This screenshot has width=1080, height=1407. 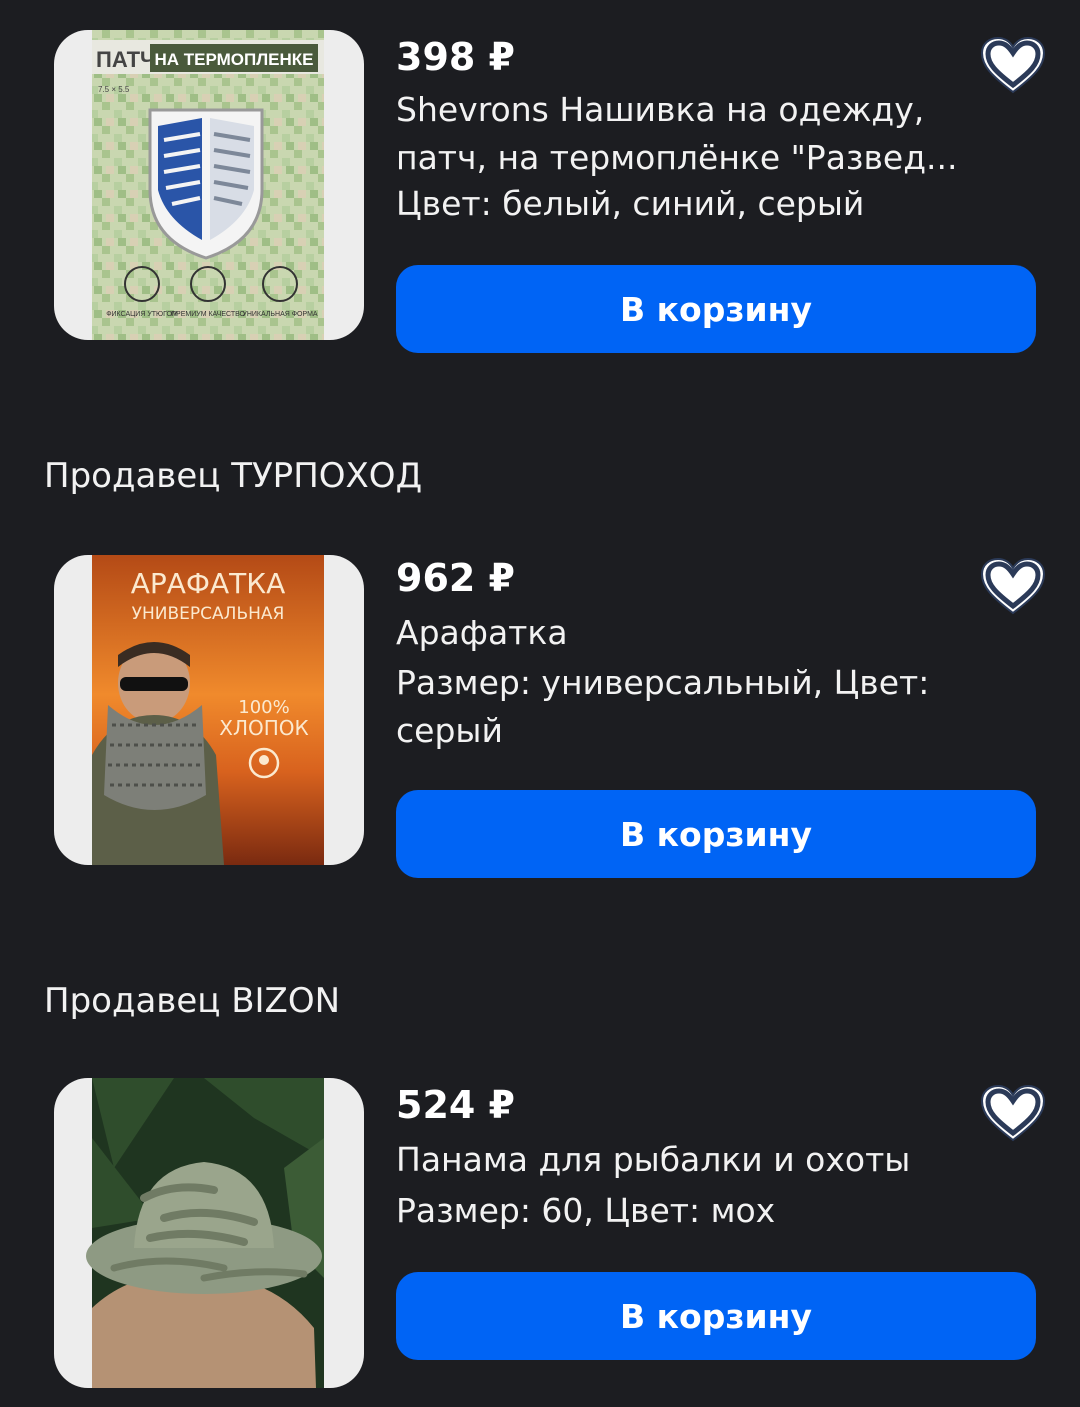 I want to click on arafatka-image: АРАФАТКА УНИВЕРСАЛЬНАЯ 100% ХЛОПОК, so click(x=208, y=710).